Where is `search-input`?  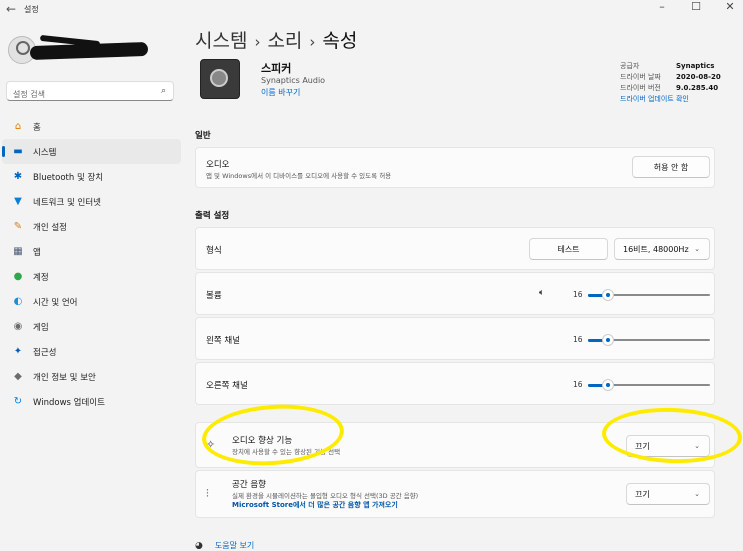 search-input is located at coordinates (83, 94).